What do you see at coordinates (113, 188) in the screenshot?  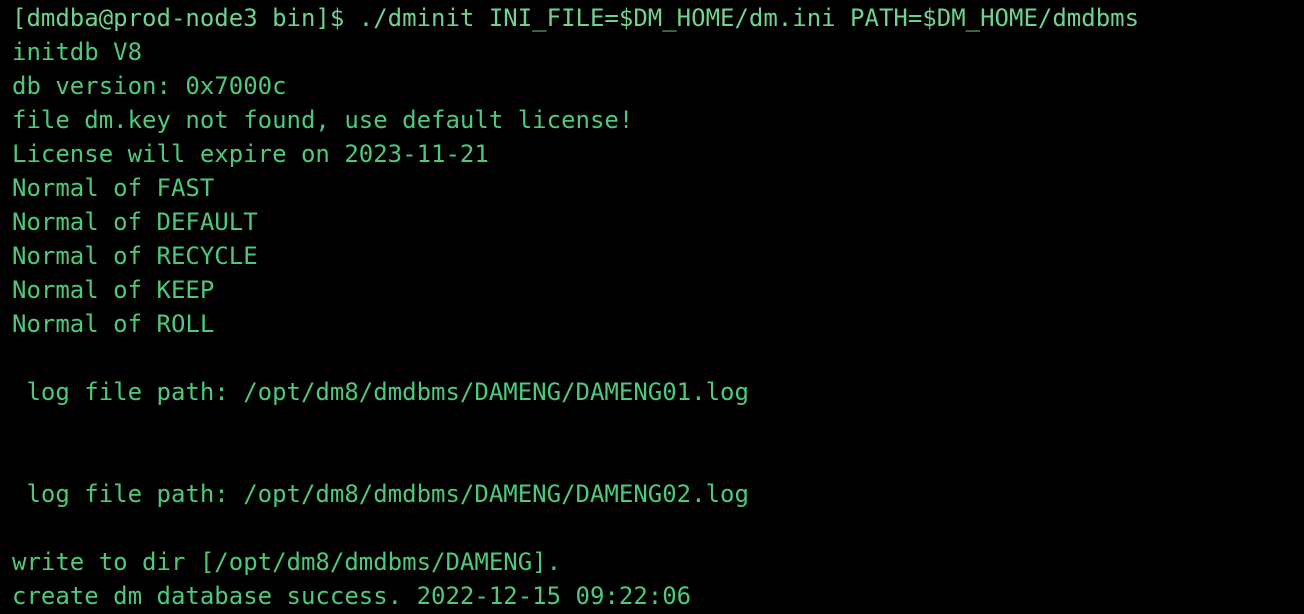 I see `output-line-normal-fast: Normal of FAST` at bounding box center [113, 188].